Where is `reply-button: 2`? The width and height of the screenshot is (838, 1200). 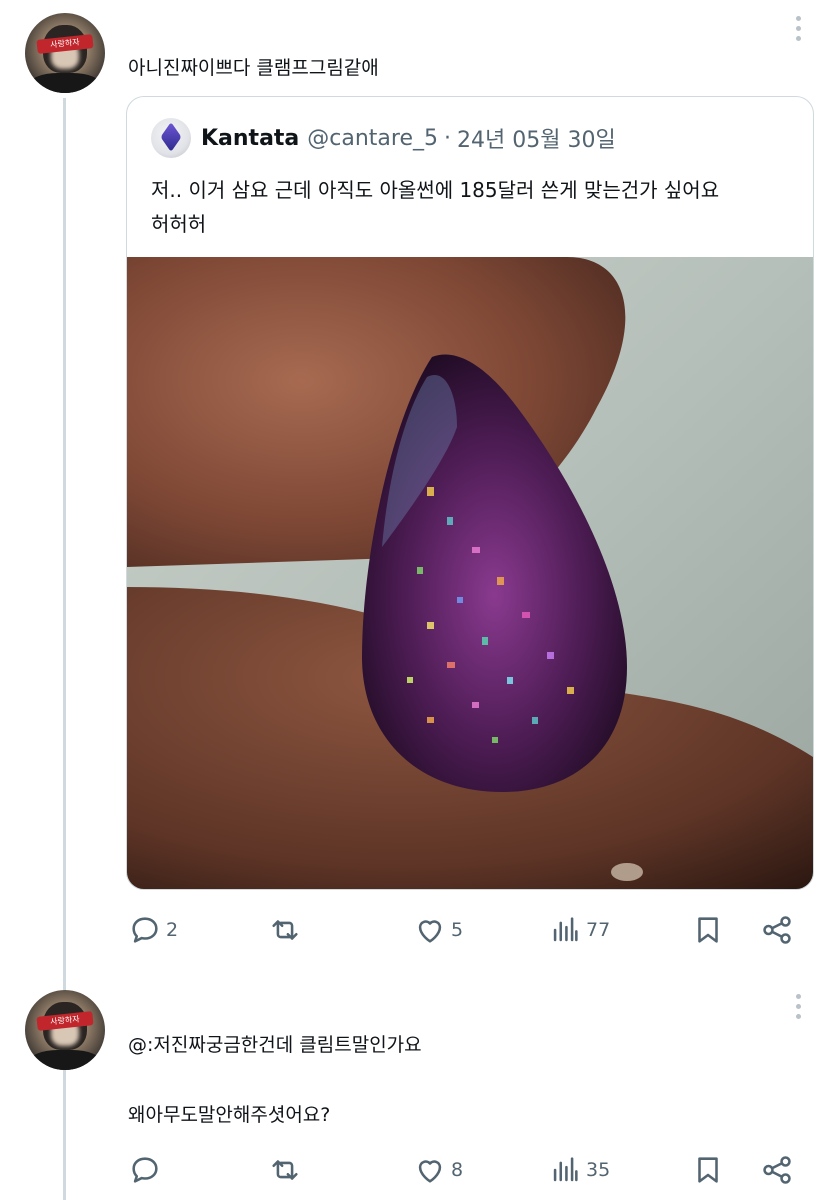
reply-button: 2 is located at coordinates (153, 930).